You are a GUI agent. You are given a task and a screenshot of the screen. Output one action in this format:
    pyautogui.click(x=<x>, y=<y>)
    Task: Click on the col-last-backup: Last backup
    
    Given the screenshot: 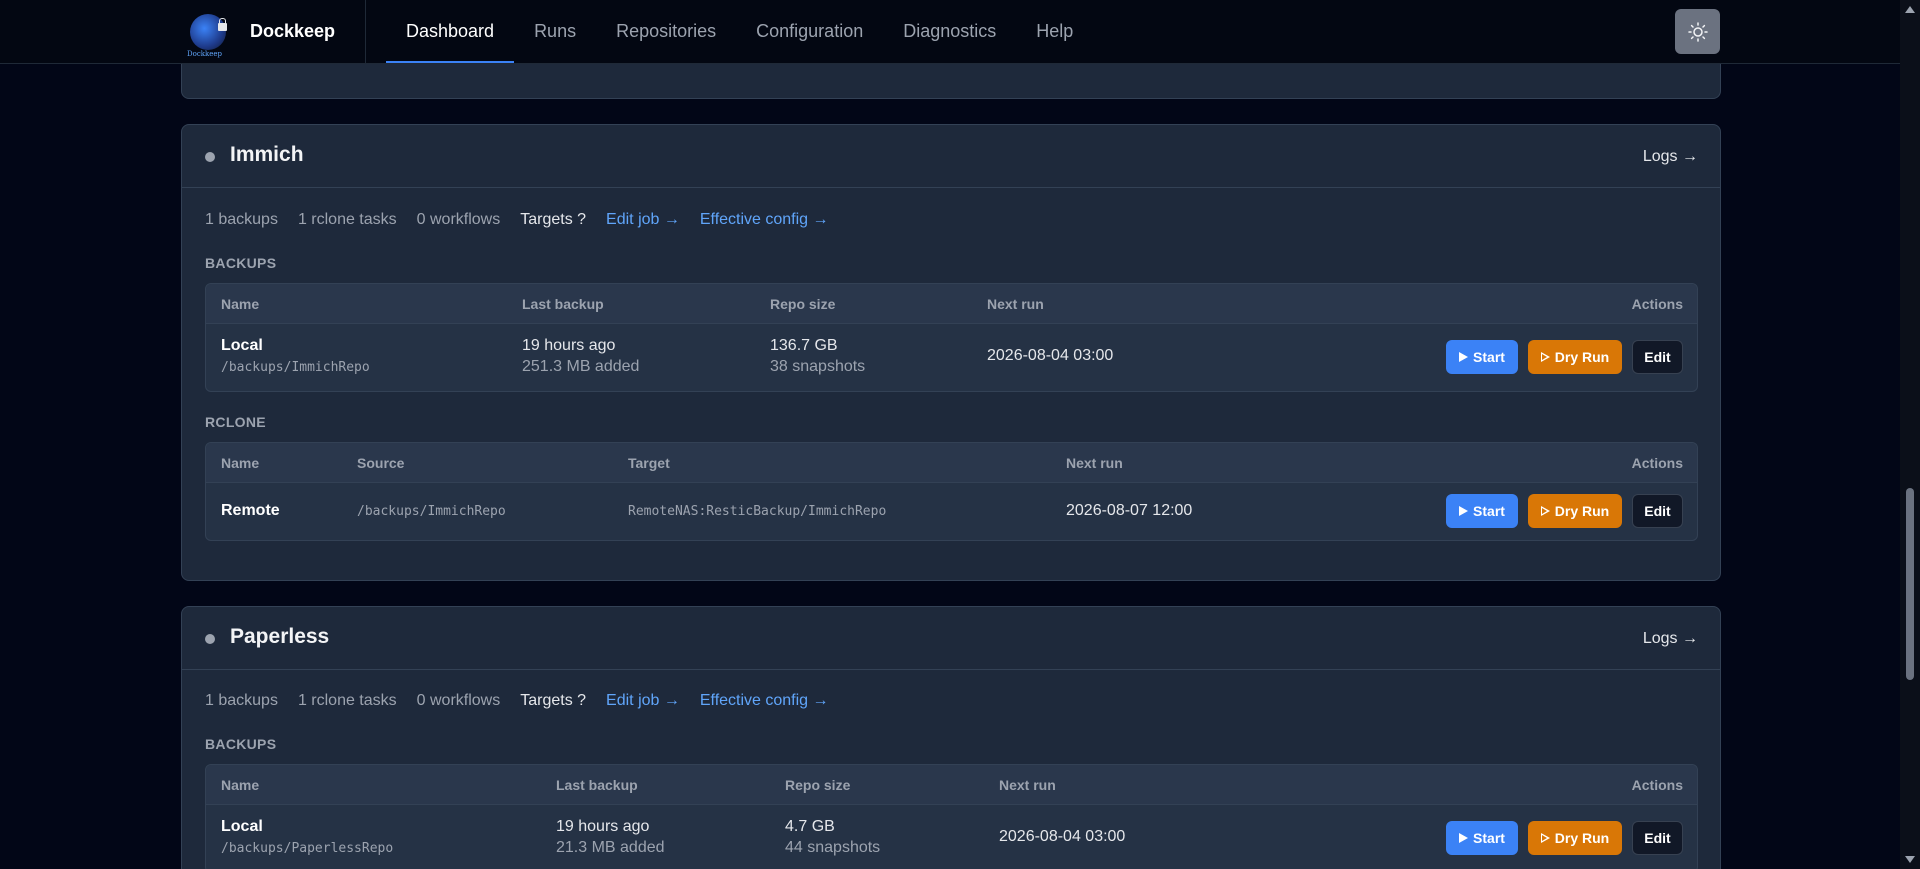 What is the action you would take?
    pyautogui.click(x=563, y=304)
    